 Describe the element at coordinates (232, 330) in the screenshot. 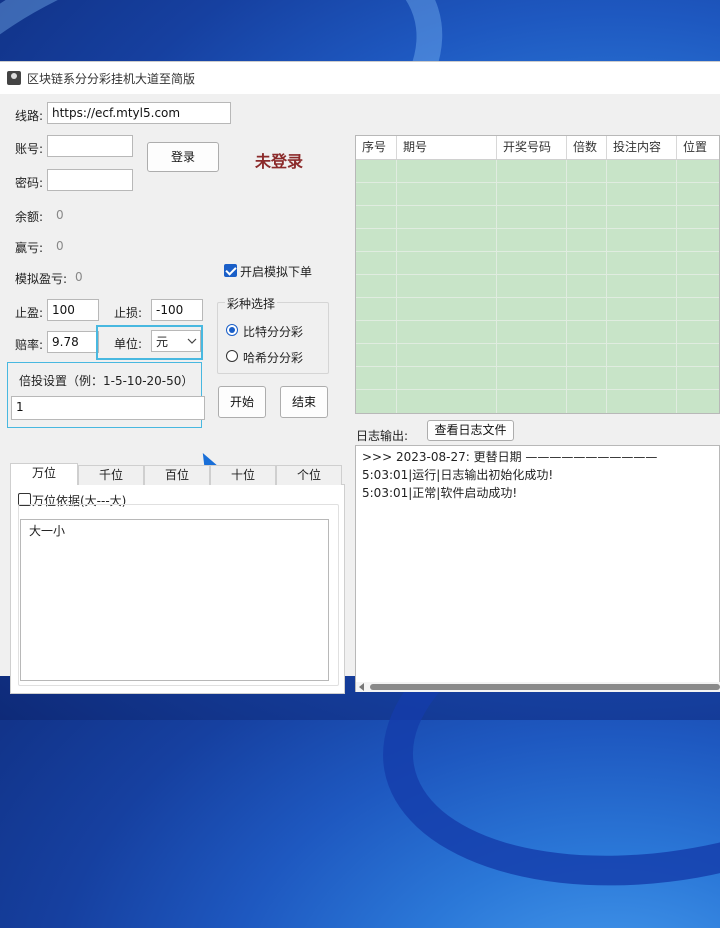

I see `lottery-radio-bit` at that location.